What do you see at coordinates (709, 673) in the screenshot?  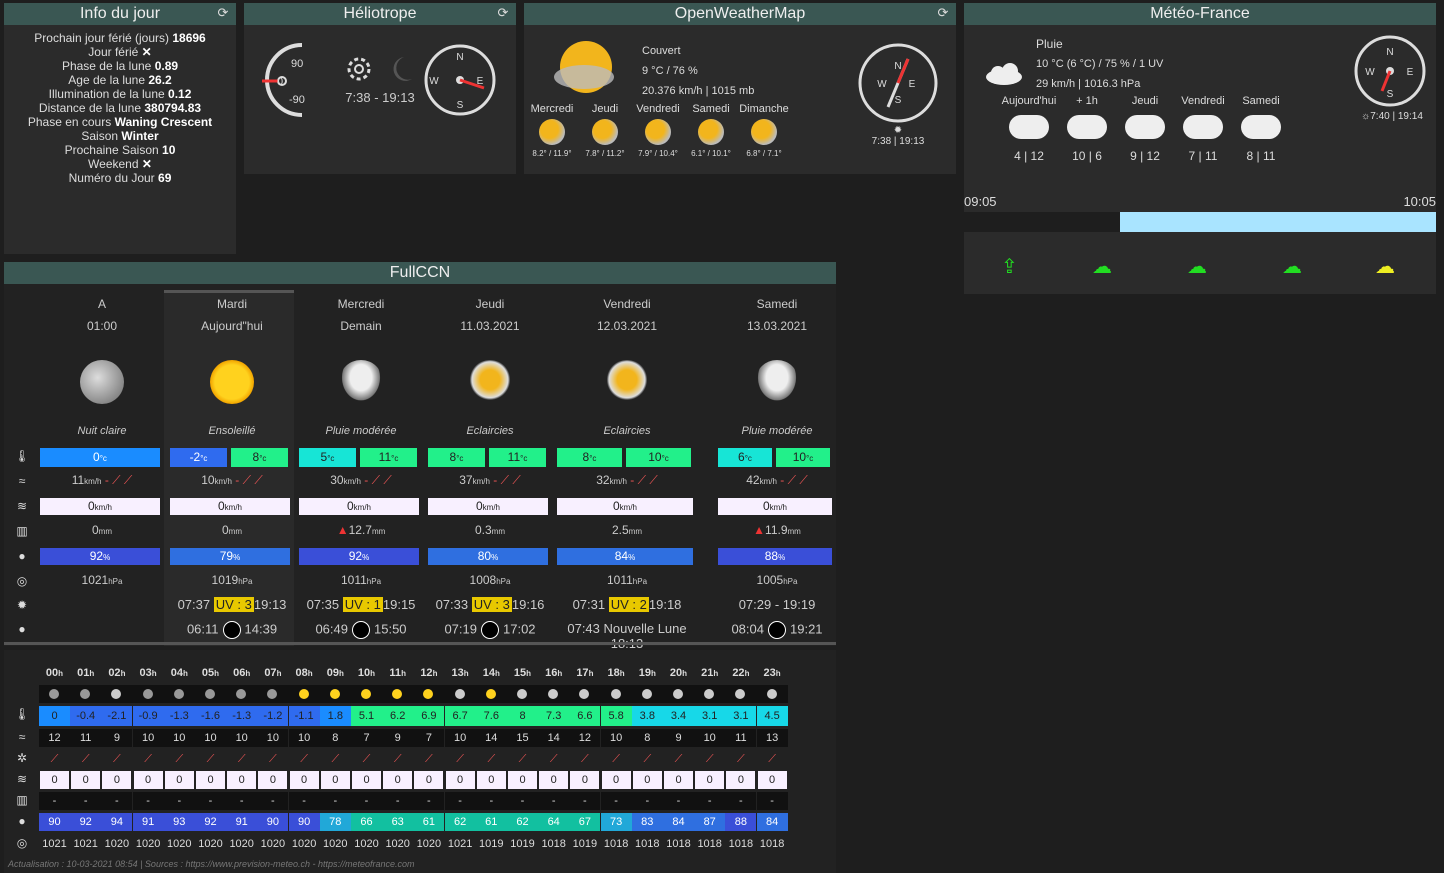 I see `hour-label: 21h` at bounding box center [709, 673].